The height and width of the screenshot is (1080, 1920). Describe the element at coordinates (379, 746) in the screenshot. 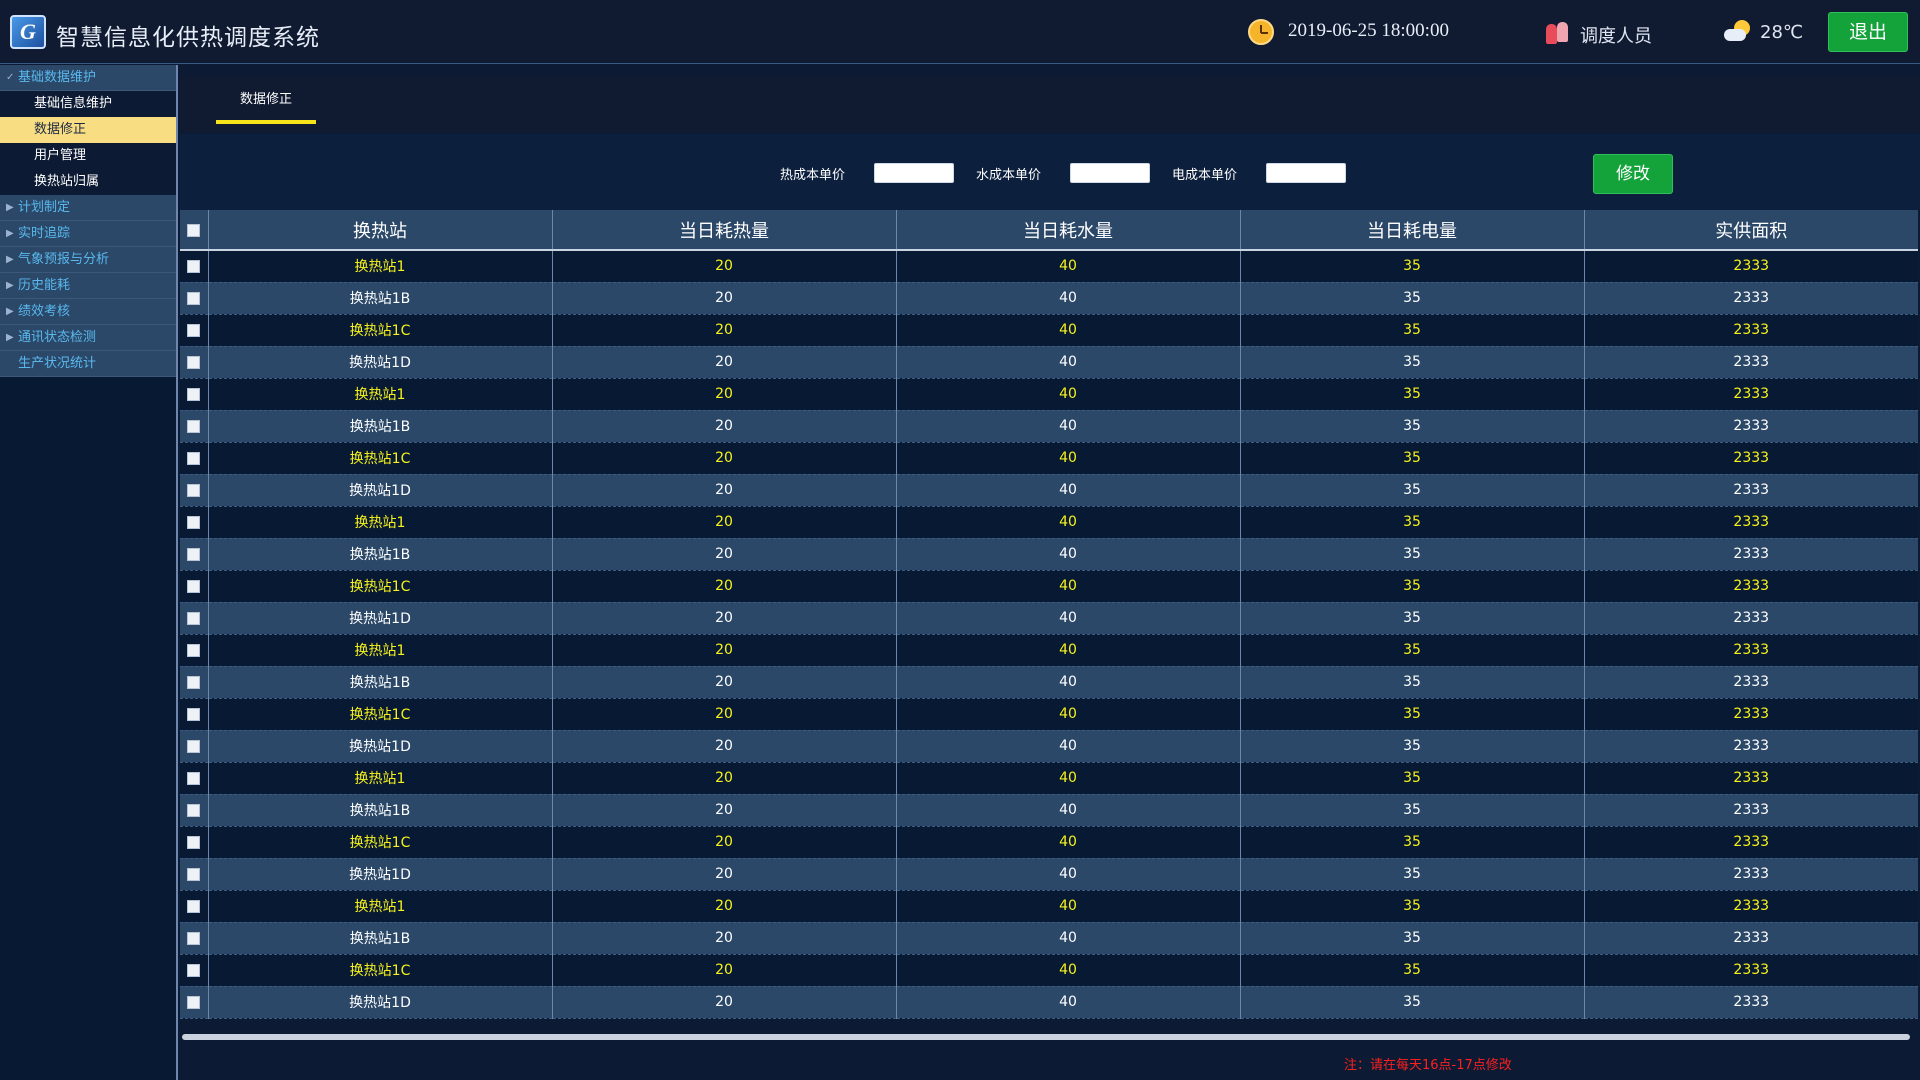

I see `cell-station: 换热站1D` at that location.